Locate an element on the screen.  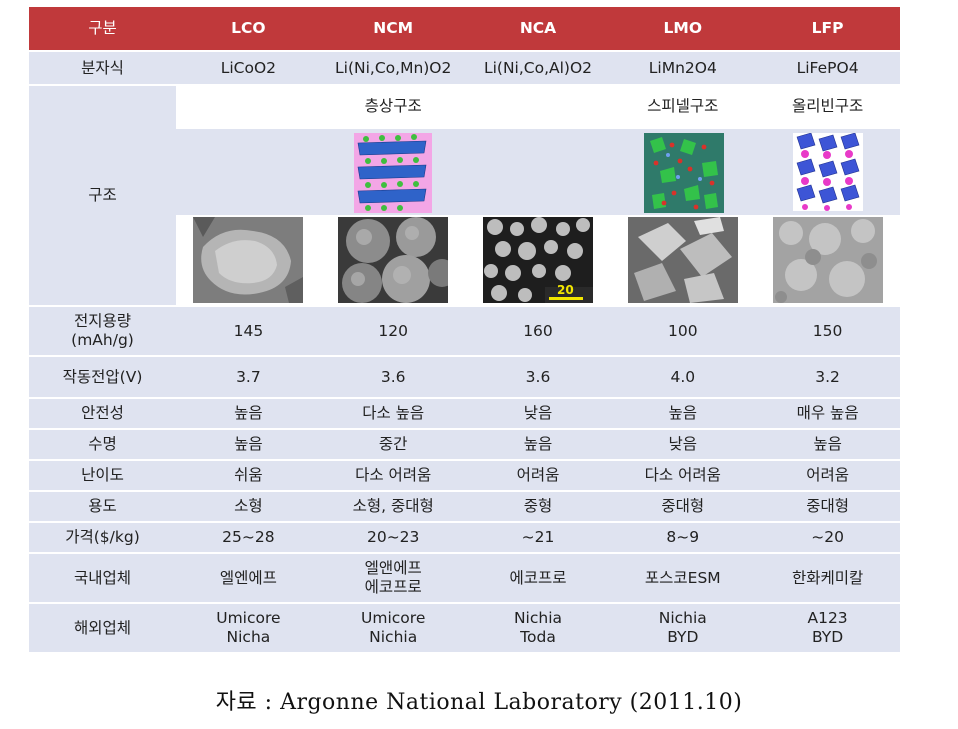
header-lmo: LMO is located at coordinates (683, 29).